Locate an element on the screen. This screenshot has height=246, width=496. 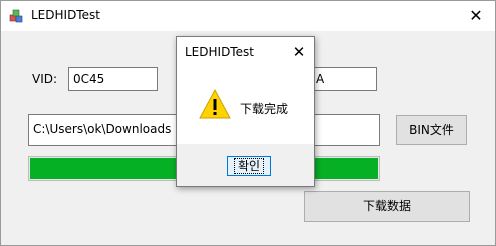
dialog-title: LEDHIDTest is located at coordinates (219, 52).